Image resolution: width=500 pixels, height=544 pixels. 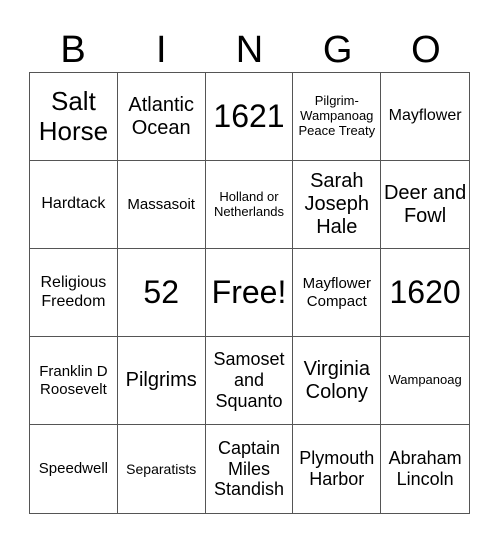 What do you see at coordinates (337, 381) in the screenshot?
I see `bingo-cell: Virginia Colony` at bounding box center [337, 381].